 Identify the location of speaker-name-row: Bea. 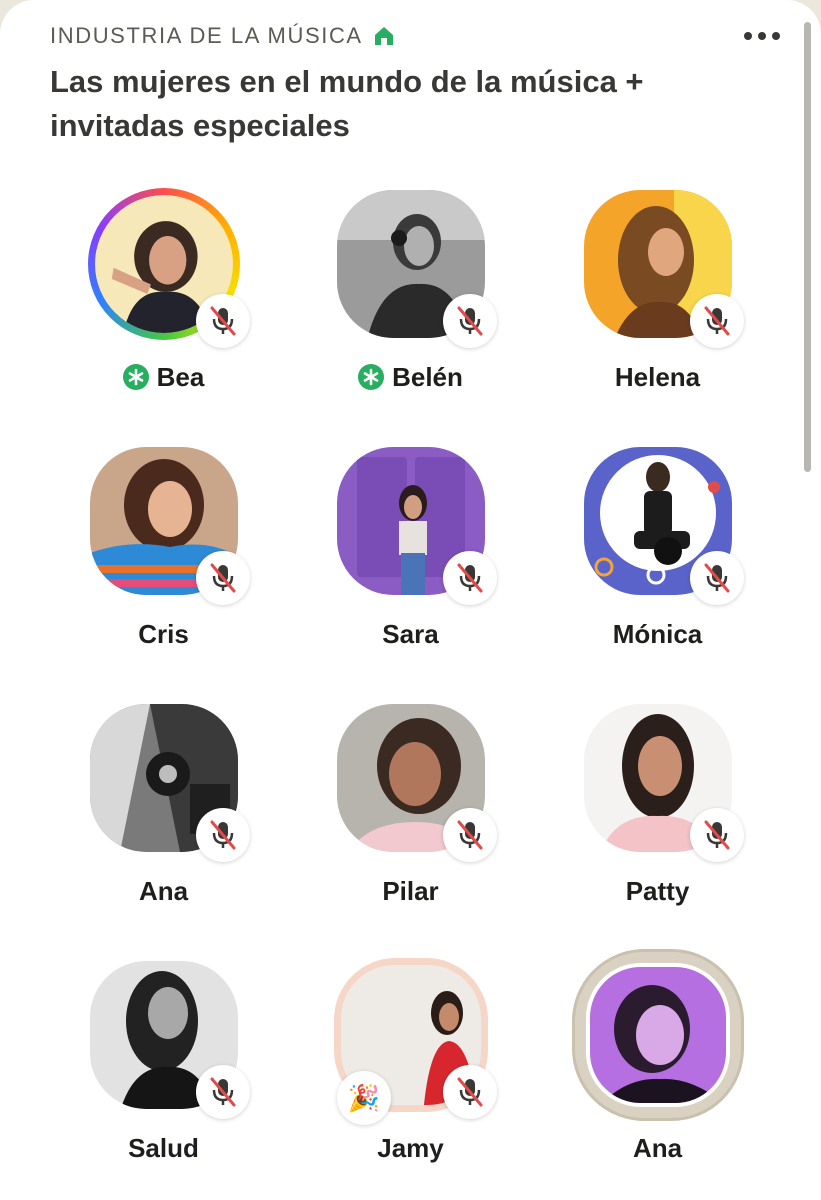
(163, 377).